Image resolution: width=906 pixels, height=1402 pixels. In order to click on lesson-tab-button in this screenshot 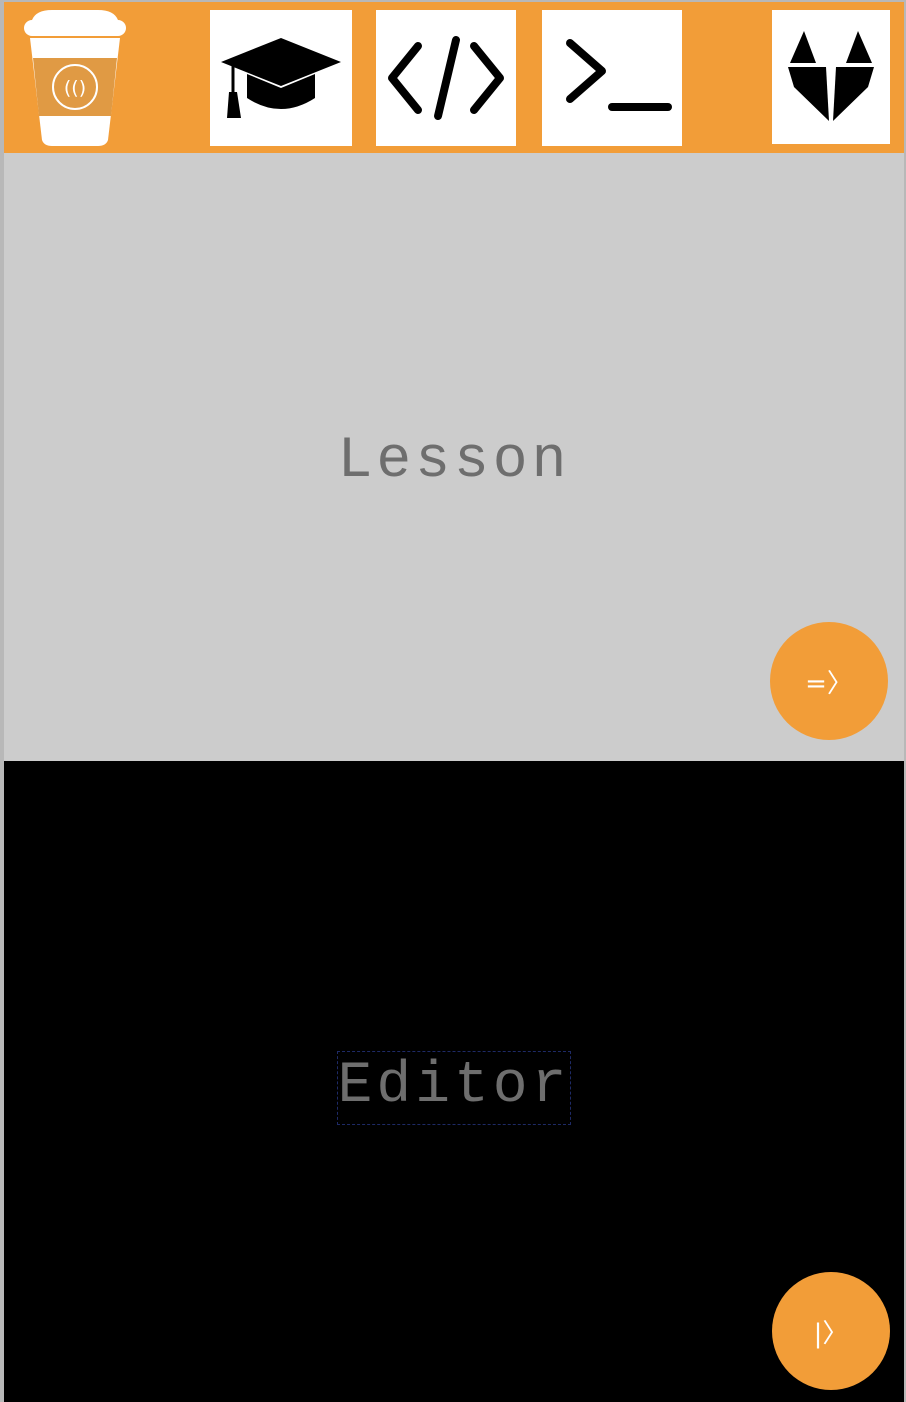, I will do `click(281, 78)`.